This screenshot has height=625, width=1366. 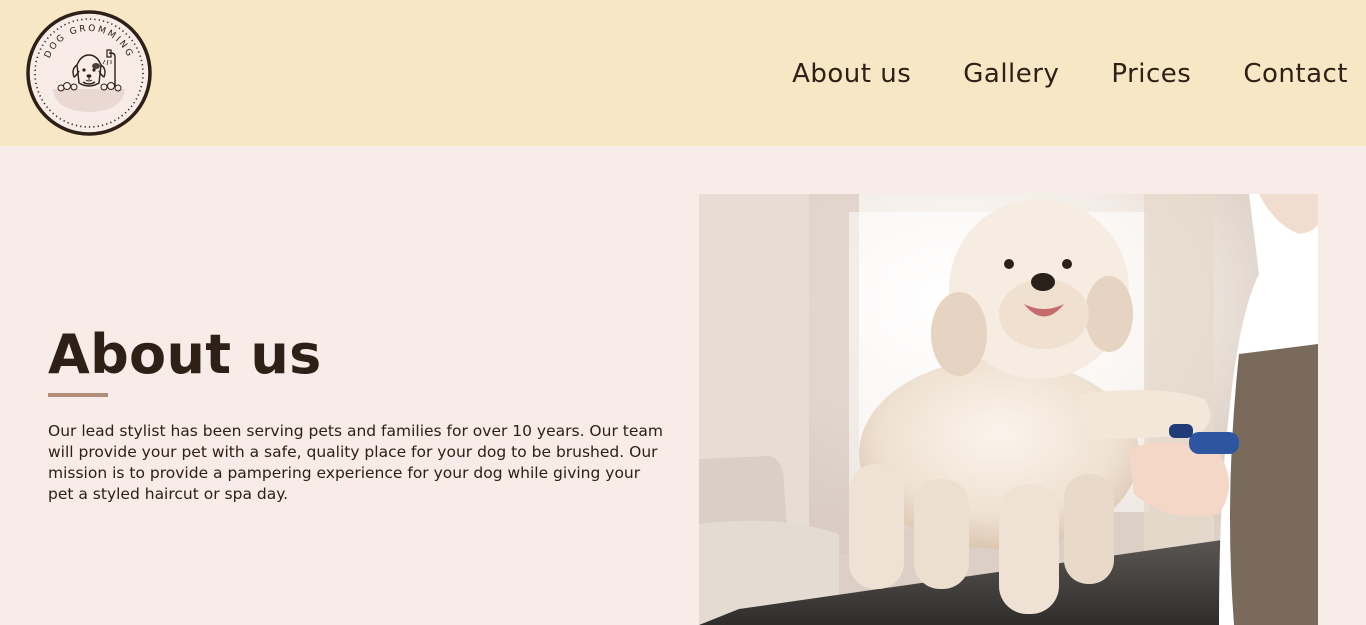 I want to click on nav-prices: Prices, so click(x=1151, y=74).